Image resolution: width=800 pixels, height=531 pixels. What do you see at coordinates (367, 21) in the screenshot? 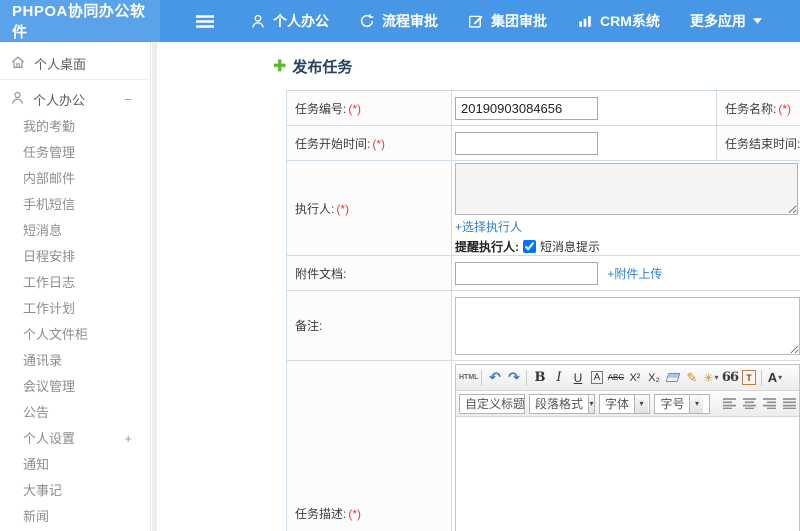
I see `history-icon` at bounding box center [367, 21].